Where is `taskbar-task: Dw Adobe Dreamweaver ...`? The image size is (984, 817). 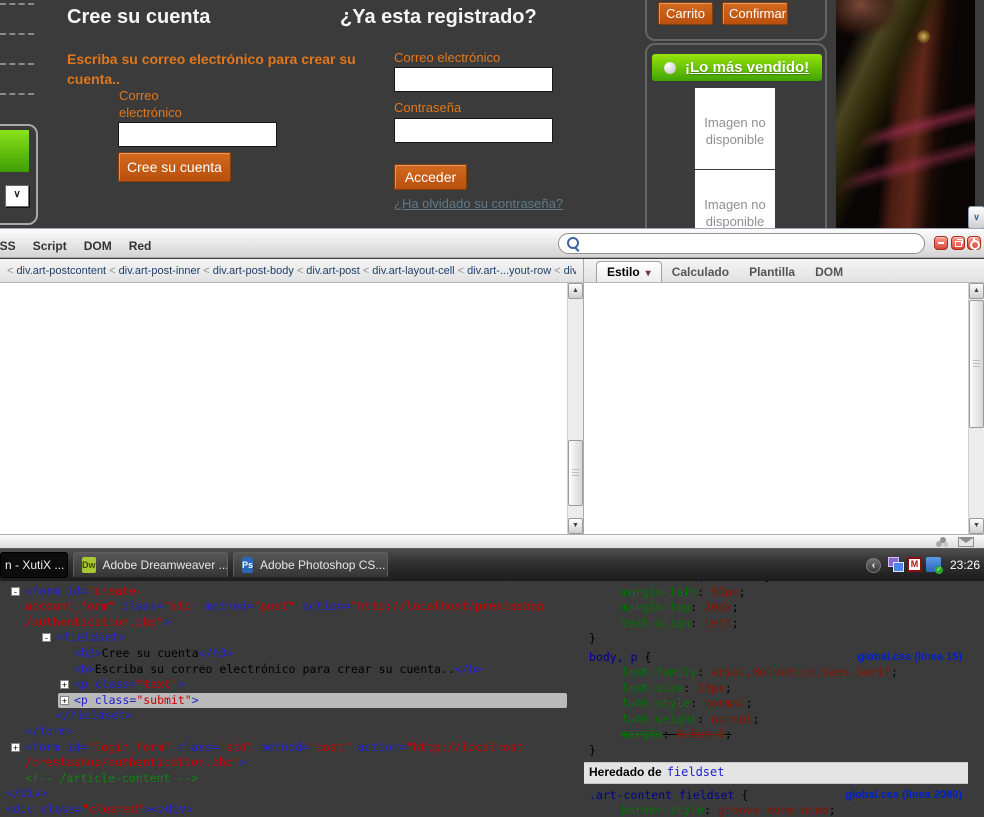
taskbar-task: Dw Adobe Dreamweaver ... is located at coordinates (150, 565).